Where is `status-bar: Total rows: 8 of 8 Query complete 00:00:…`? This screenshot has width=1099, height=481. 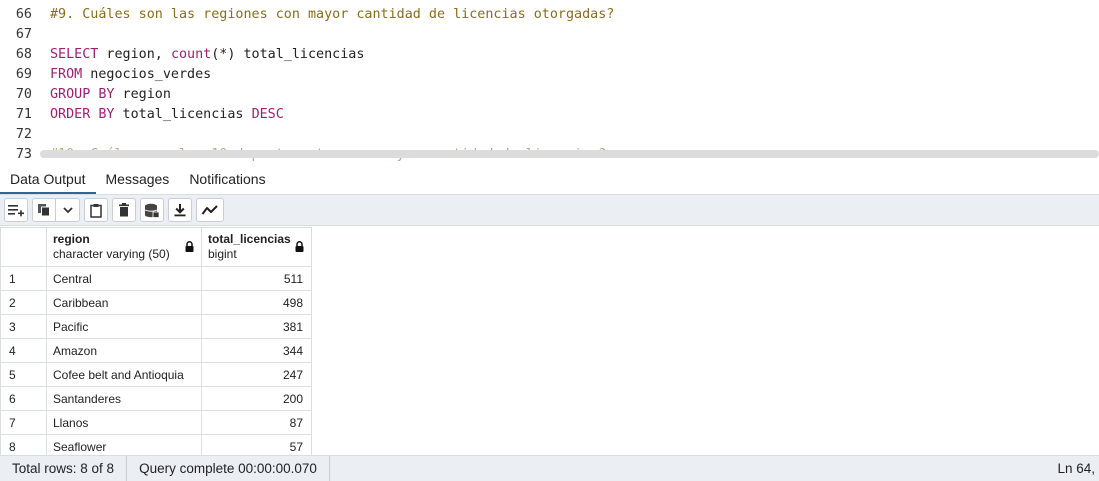
status-bar: Total rows: 8 of 8 Query complete 00:00:… is located at coordinates (549, 468).